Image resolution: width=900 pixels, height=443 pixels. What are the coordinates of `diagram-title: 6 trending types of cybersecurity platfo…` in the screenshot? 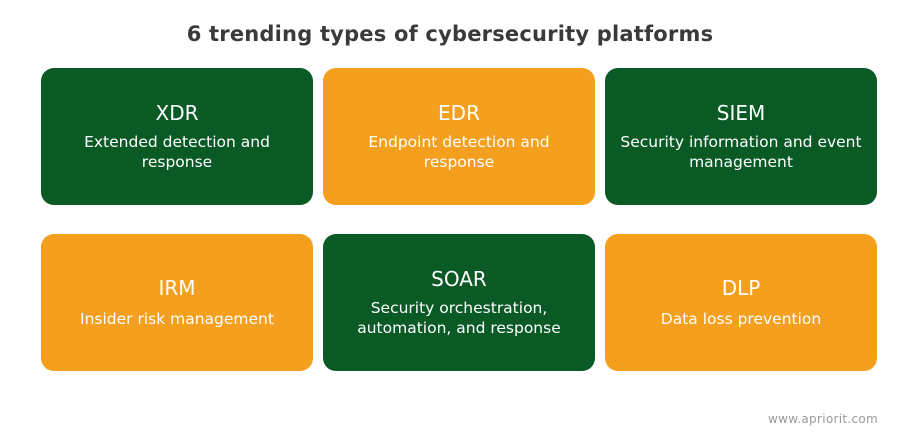 It's located at (450, 34).